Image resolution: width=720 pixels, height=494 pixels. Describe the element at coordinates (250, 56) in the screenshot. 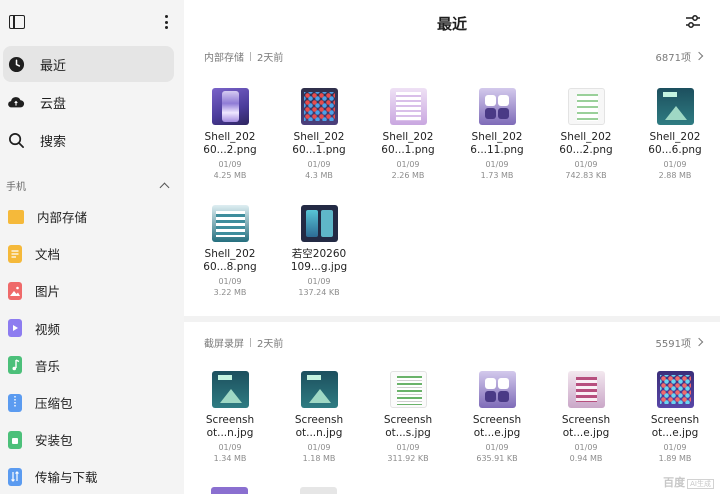

I see `separator` at that location.